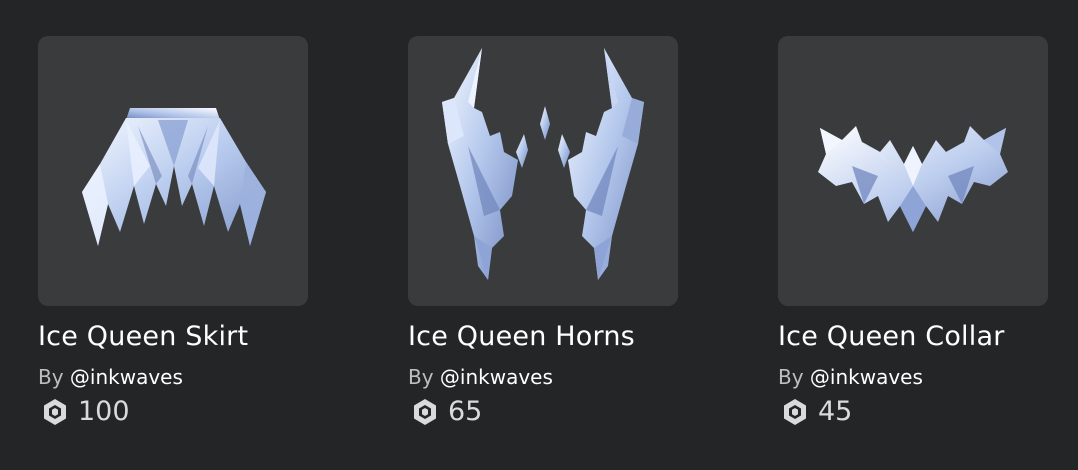 This screenshot has height=470, width=1078. Describe the element at coordinates (173, 412) in the screenshot. I see `item-price-row: 100` at that location.